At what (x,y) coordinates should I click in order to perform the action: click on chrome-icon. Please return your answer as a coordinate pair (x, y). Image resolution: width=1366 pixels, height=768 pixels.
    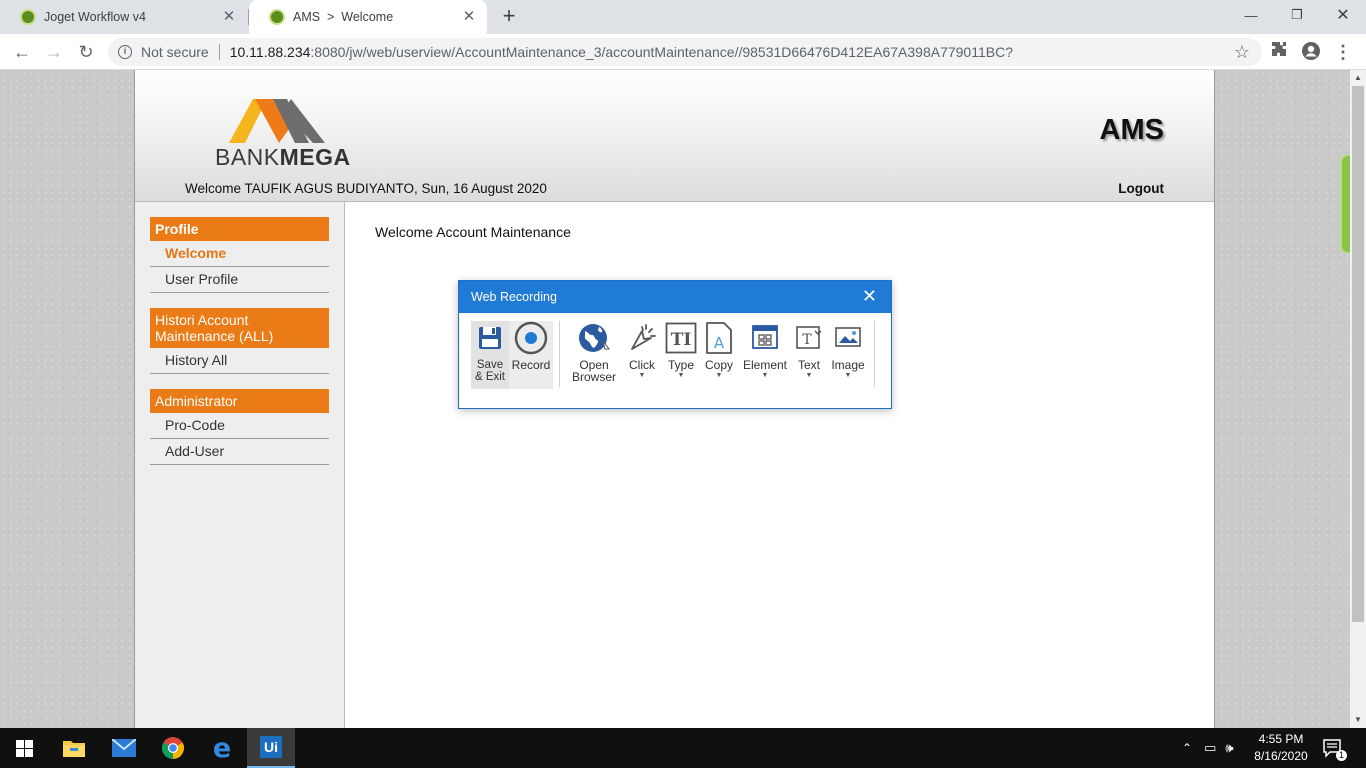
    Looking at the image, I should click on (173, 748).